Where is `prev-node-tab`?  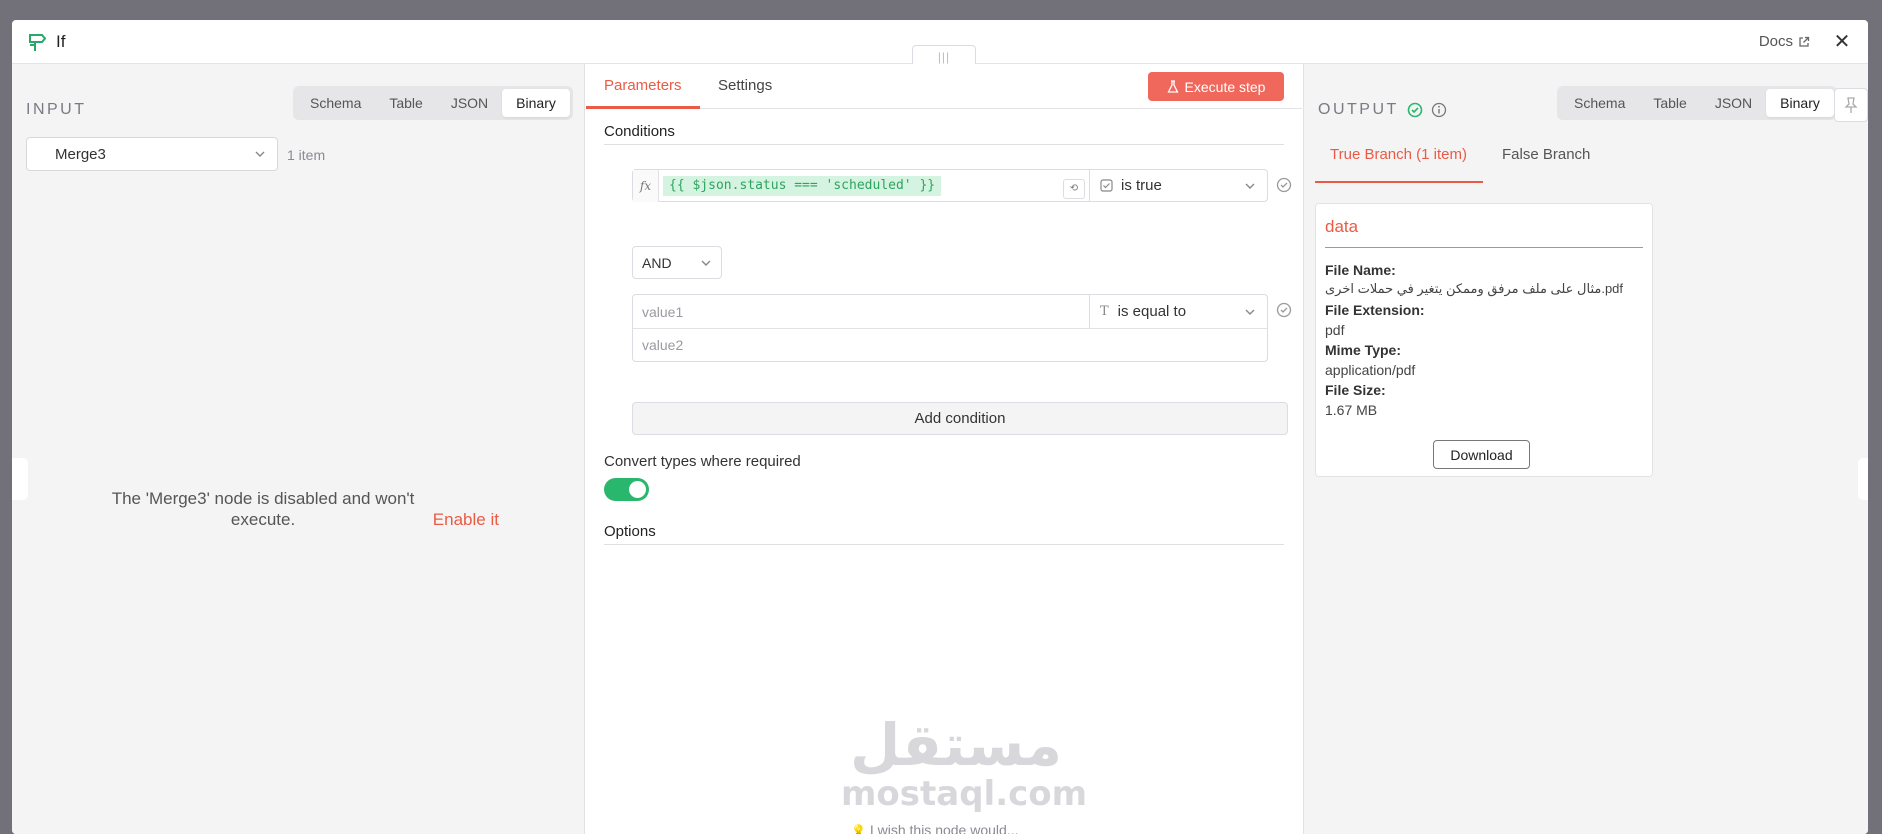
prev-node-tab is located at coordinates (20, 479).